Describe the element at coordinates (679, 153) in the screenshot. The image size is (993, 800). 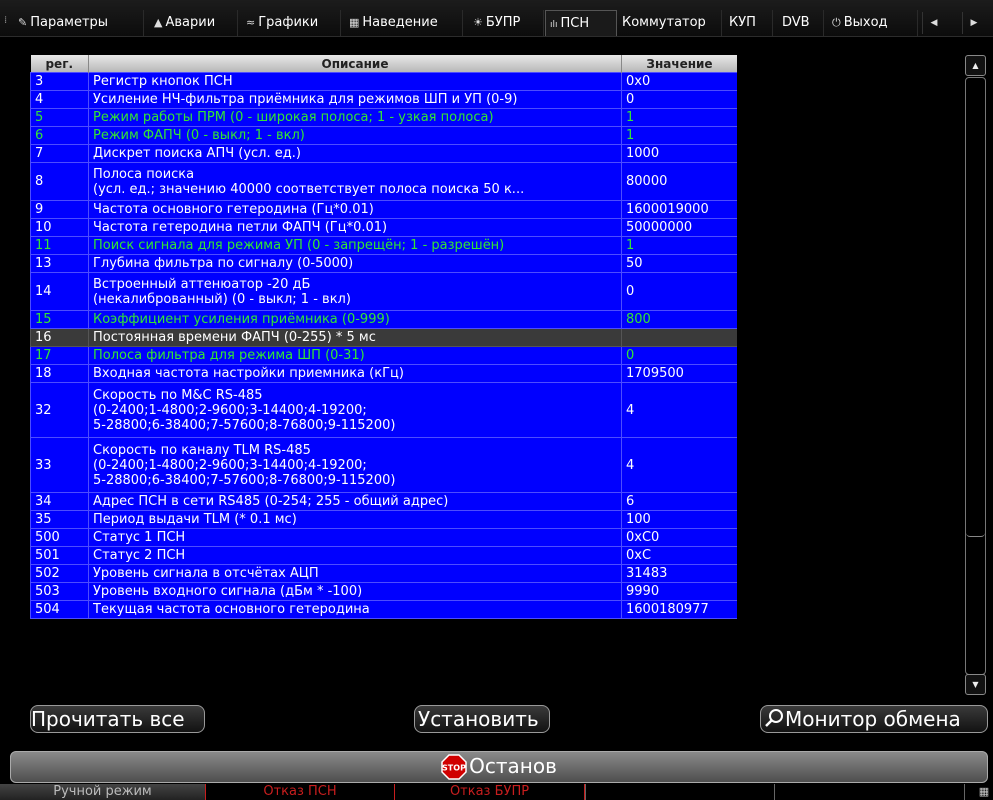
I see `register-value-cell: 1000` at that location.